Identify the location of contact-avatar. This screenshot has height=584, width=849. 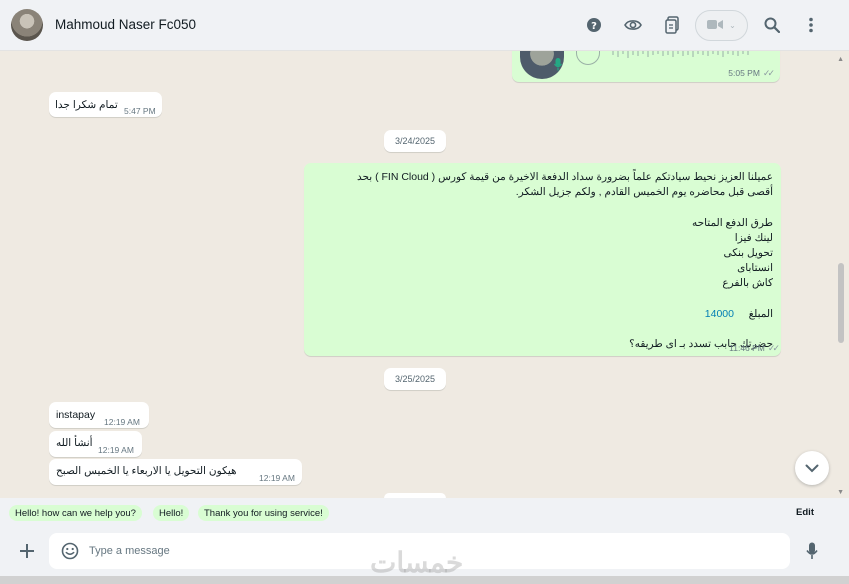
(27, 25).